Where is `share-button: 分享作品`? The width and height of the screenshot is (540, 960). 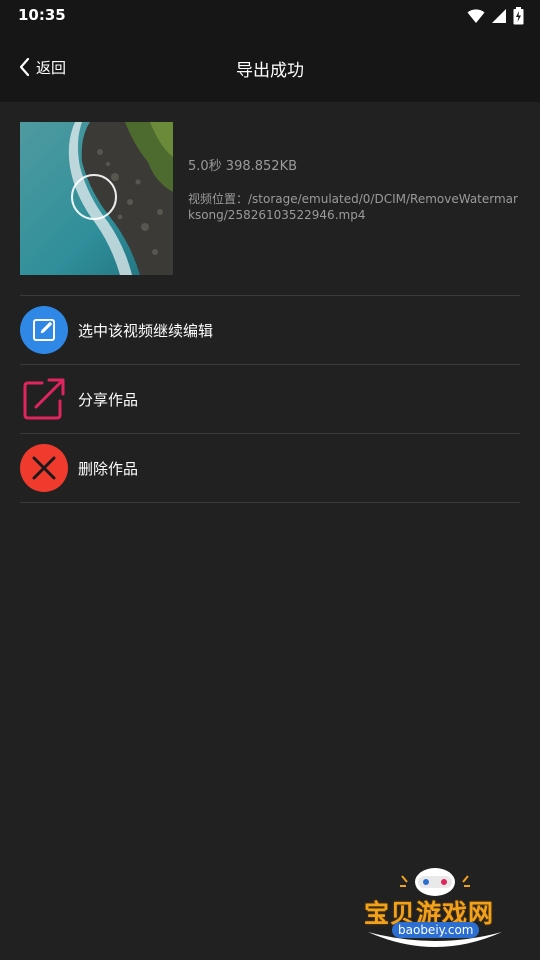
share-button: 分享作品 is located at coordinates (270, 399).